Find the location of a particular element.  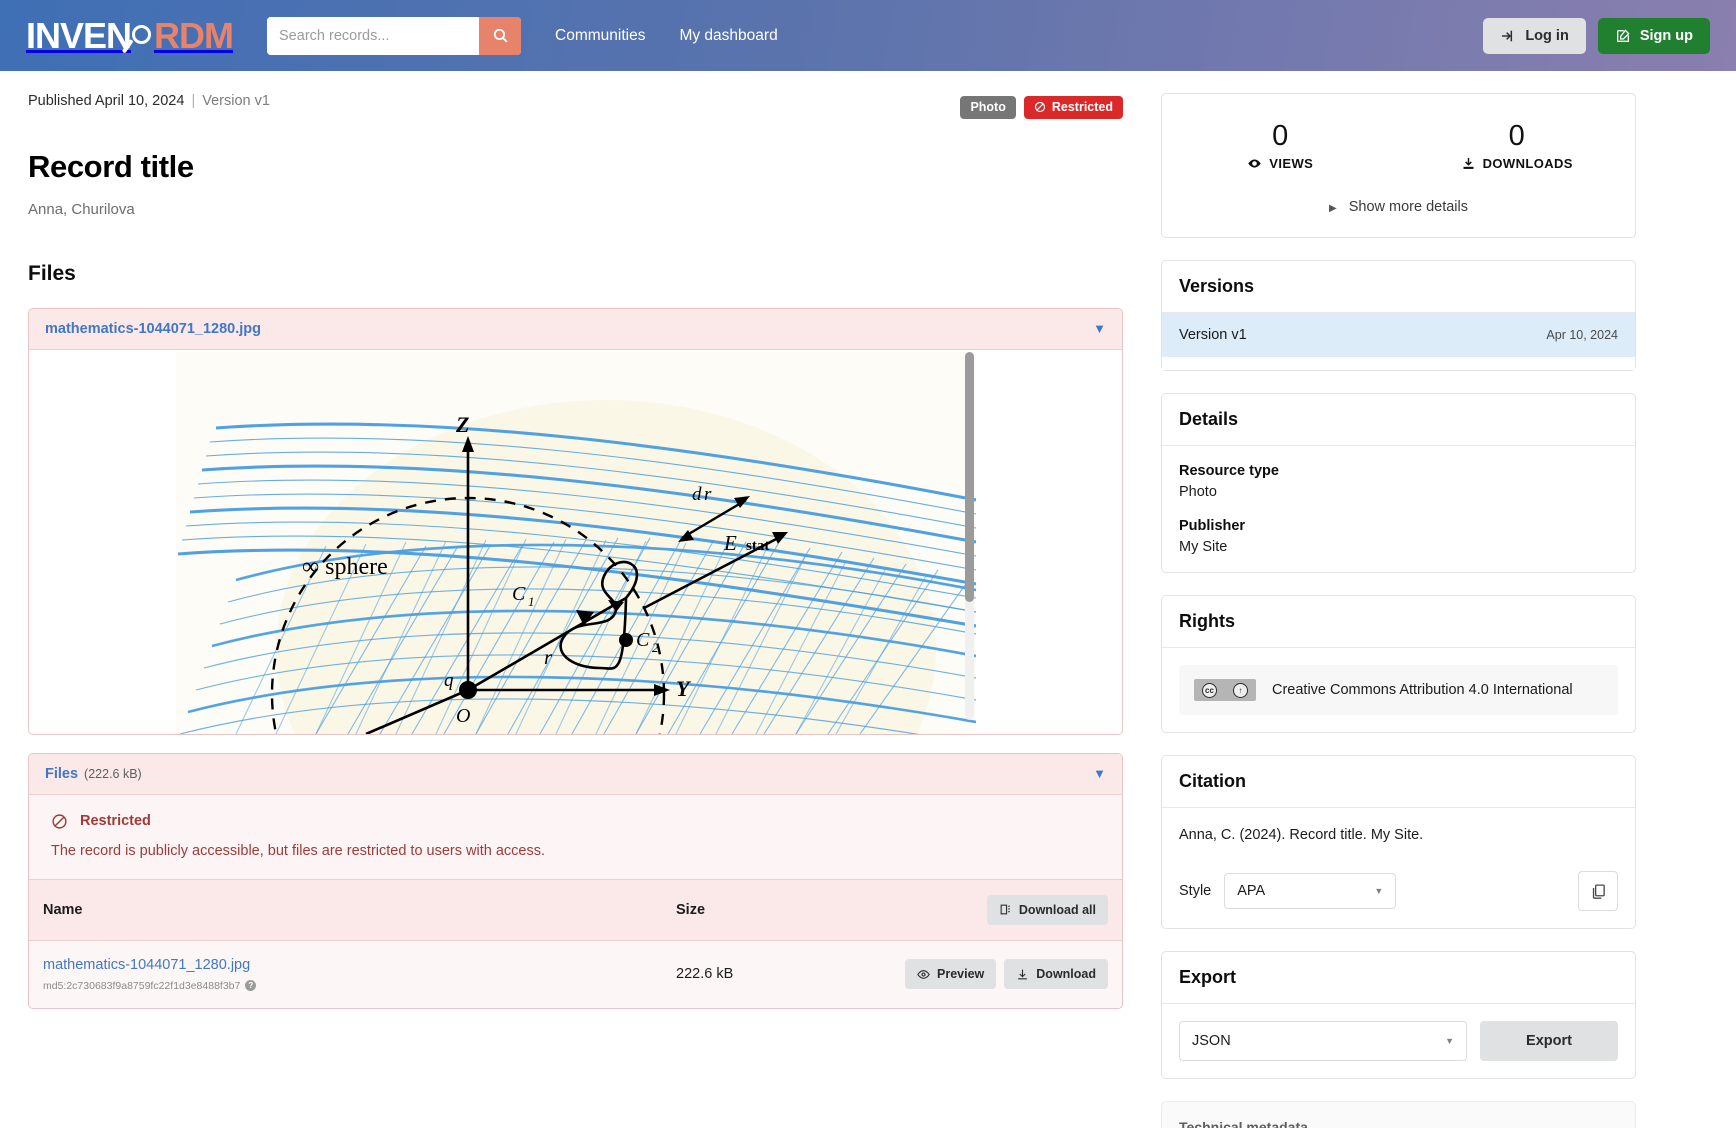

archive-icon is located at coordinates (1005, 909).